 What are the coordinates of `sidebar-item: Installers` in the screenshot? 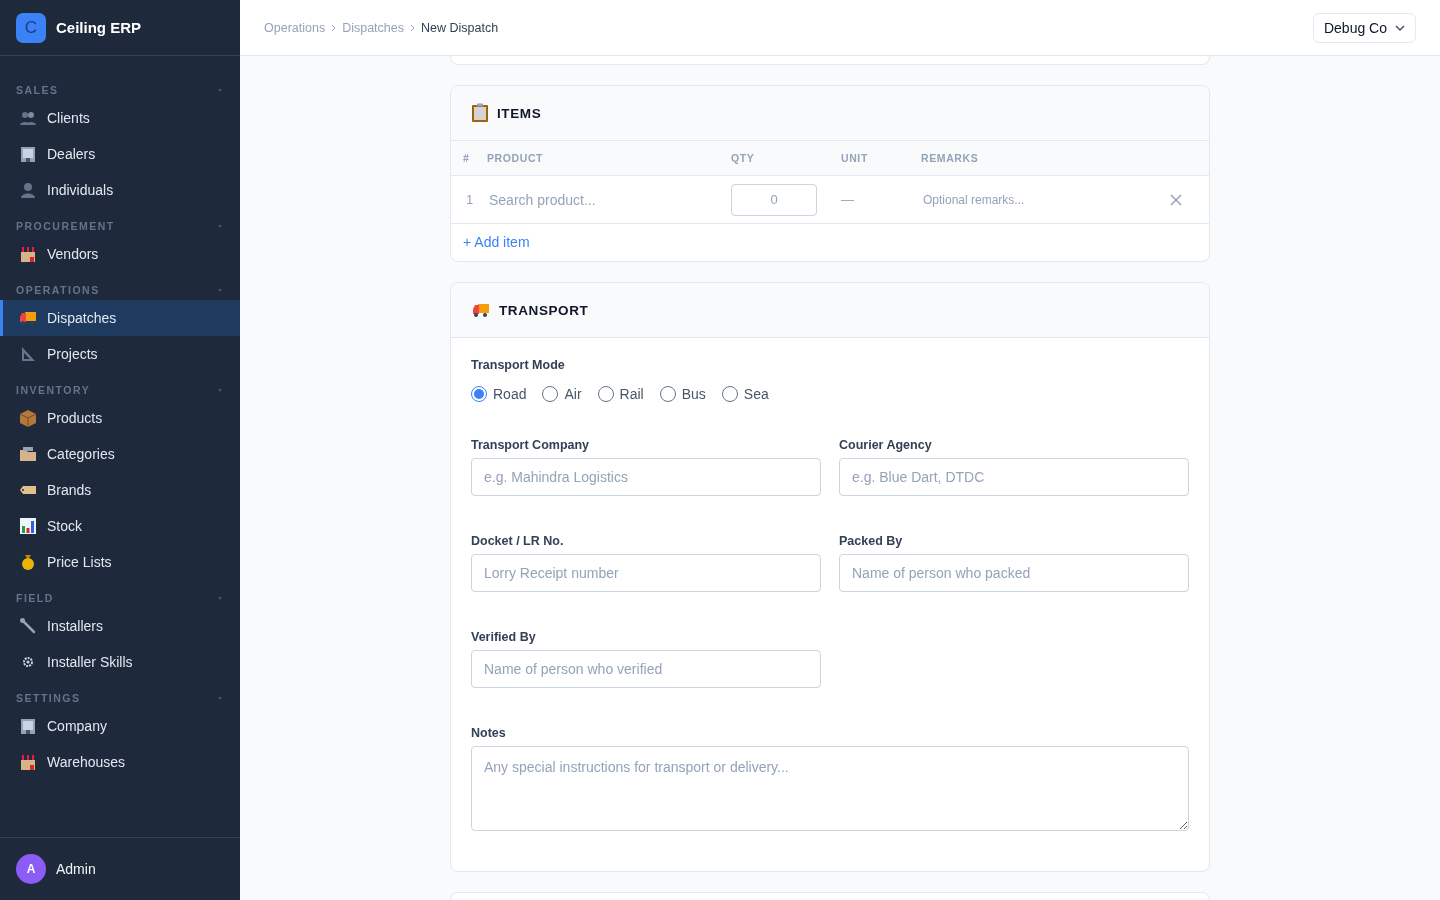 It's located at (120, 626).